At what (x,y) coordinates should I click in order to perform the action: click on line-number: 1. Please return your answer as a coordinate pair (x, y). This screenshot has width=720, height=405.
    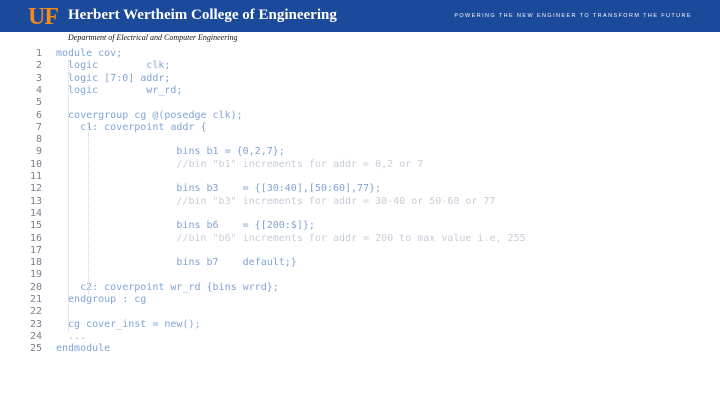
    Looking at the image, I should click on (38, 53).